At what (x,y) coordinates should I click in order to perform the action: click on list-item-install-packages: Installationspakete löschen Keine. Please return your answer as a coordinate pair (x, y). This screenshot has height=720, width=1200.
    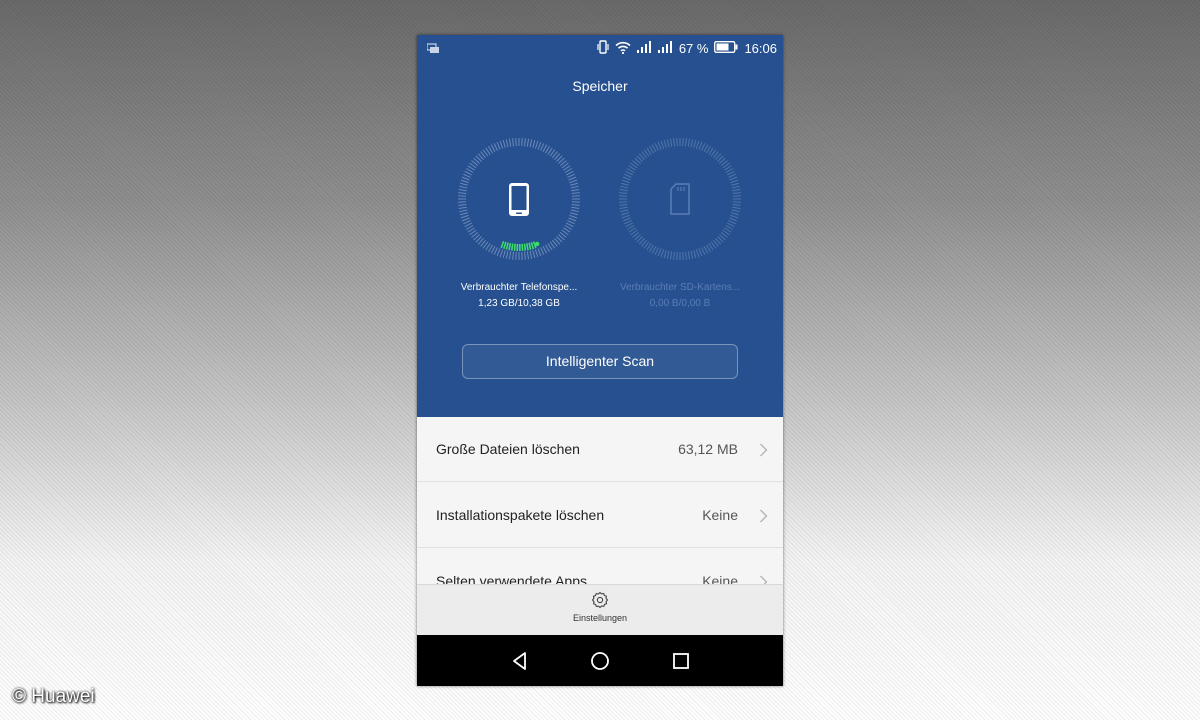
    Looking at the image, I should click on (600, 515).